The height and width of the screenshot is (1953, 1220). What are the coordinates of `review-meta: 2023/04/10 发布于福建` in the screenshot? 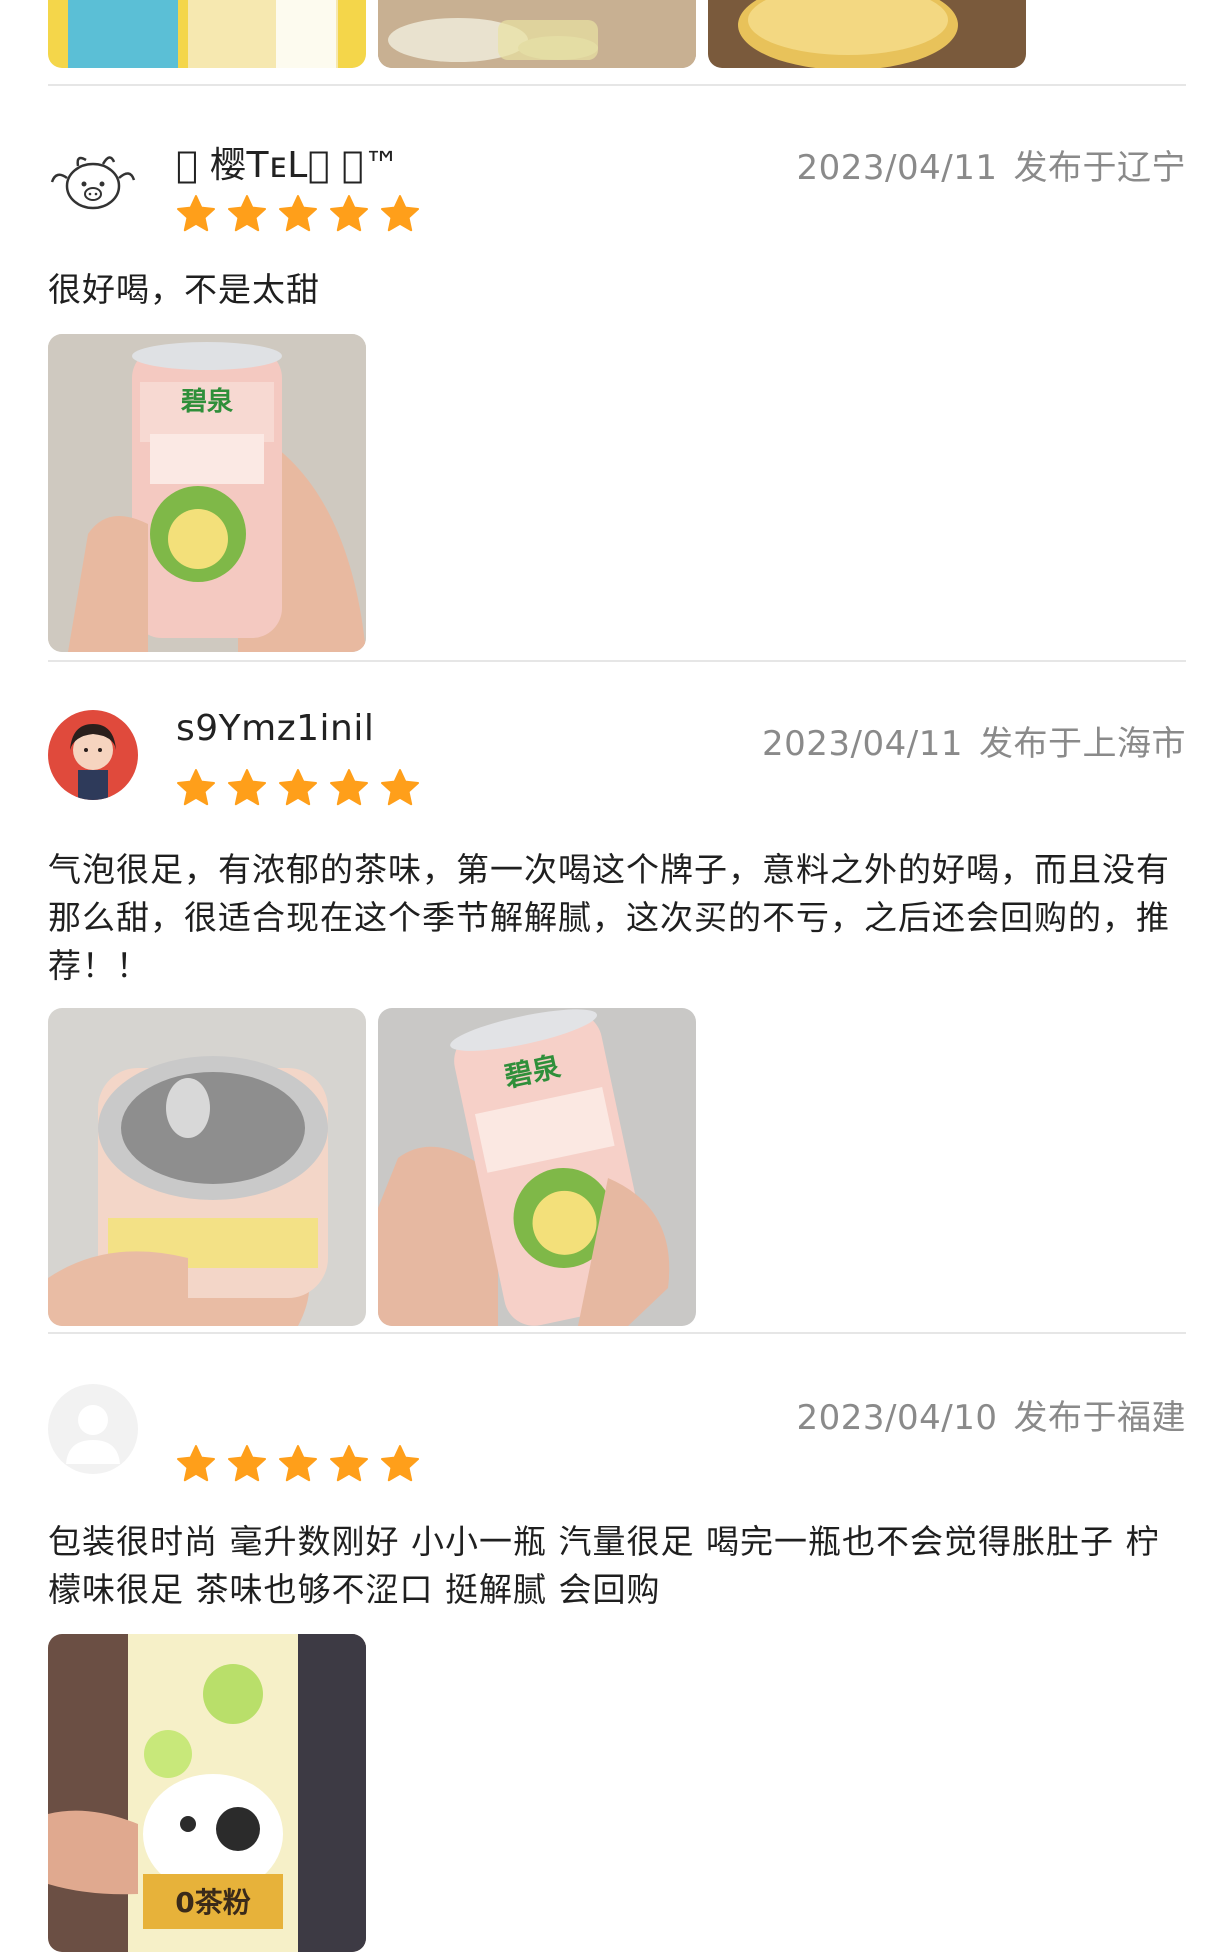 It's located at (991, 1414).